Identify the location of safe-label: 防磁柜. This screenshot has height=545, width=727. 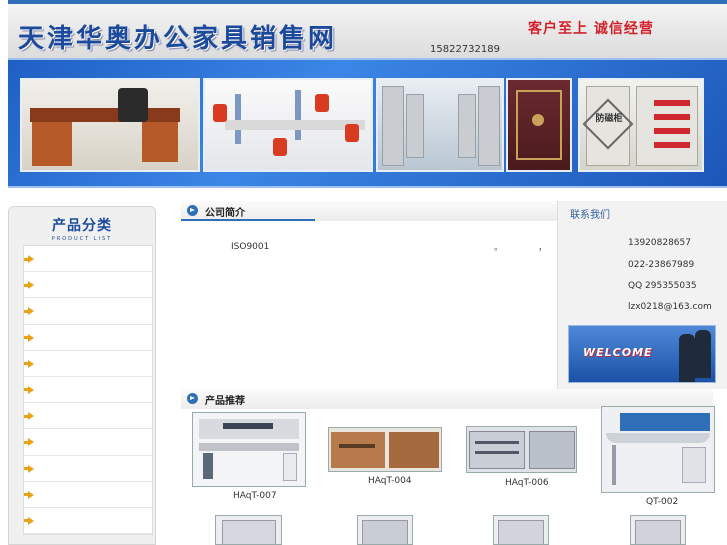
(609, 119).